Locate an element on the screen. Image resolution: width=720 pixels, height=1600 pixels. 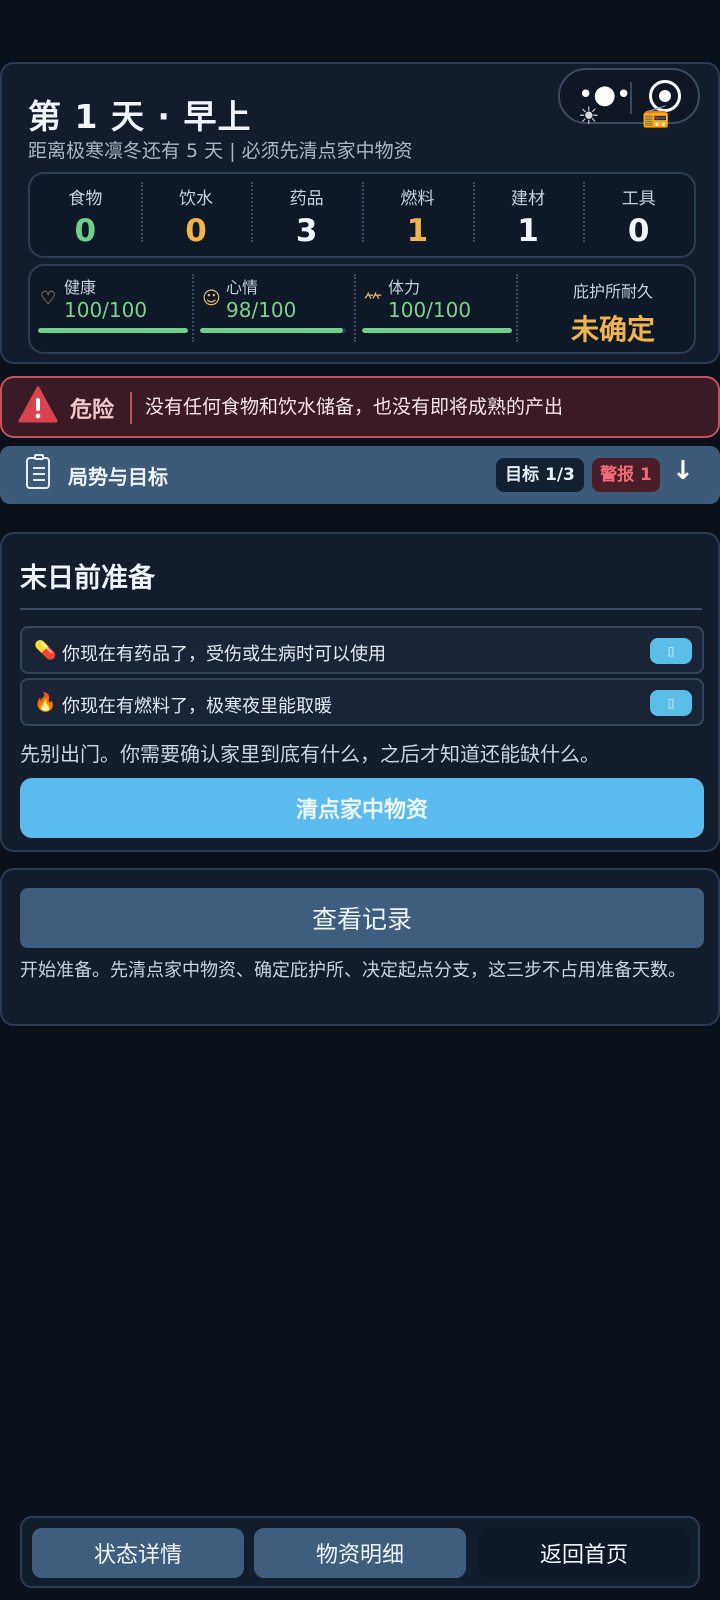
return-home-button: 返回首页 is located at coordinates (584, 1553).